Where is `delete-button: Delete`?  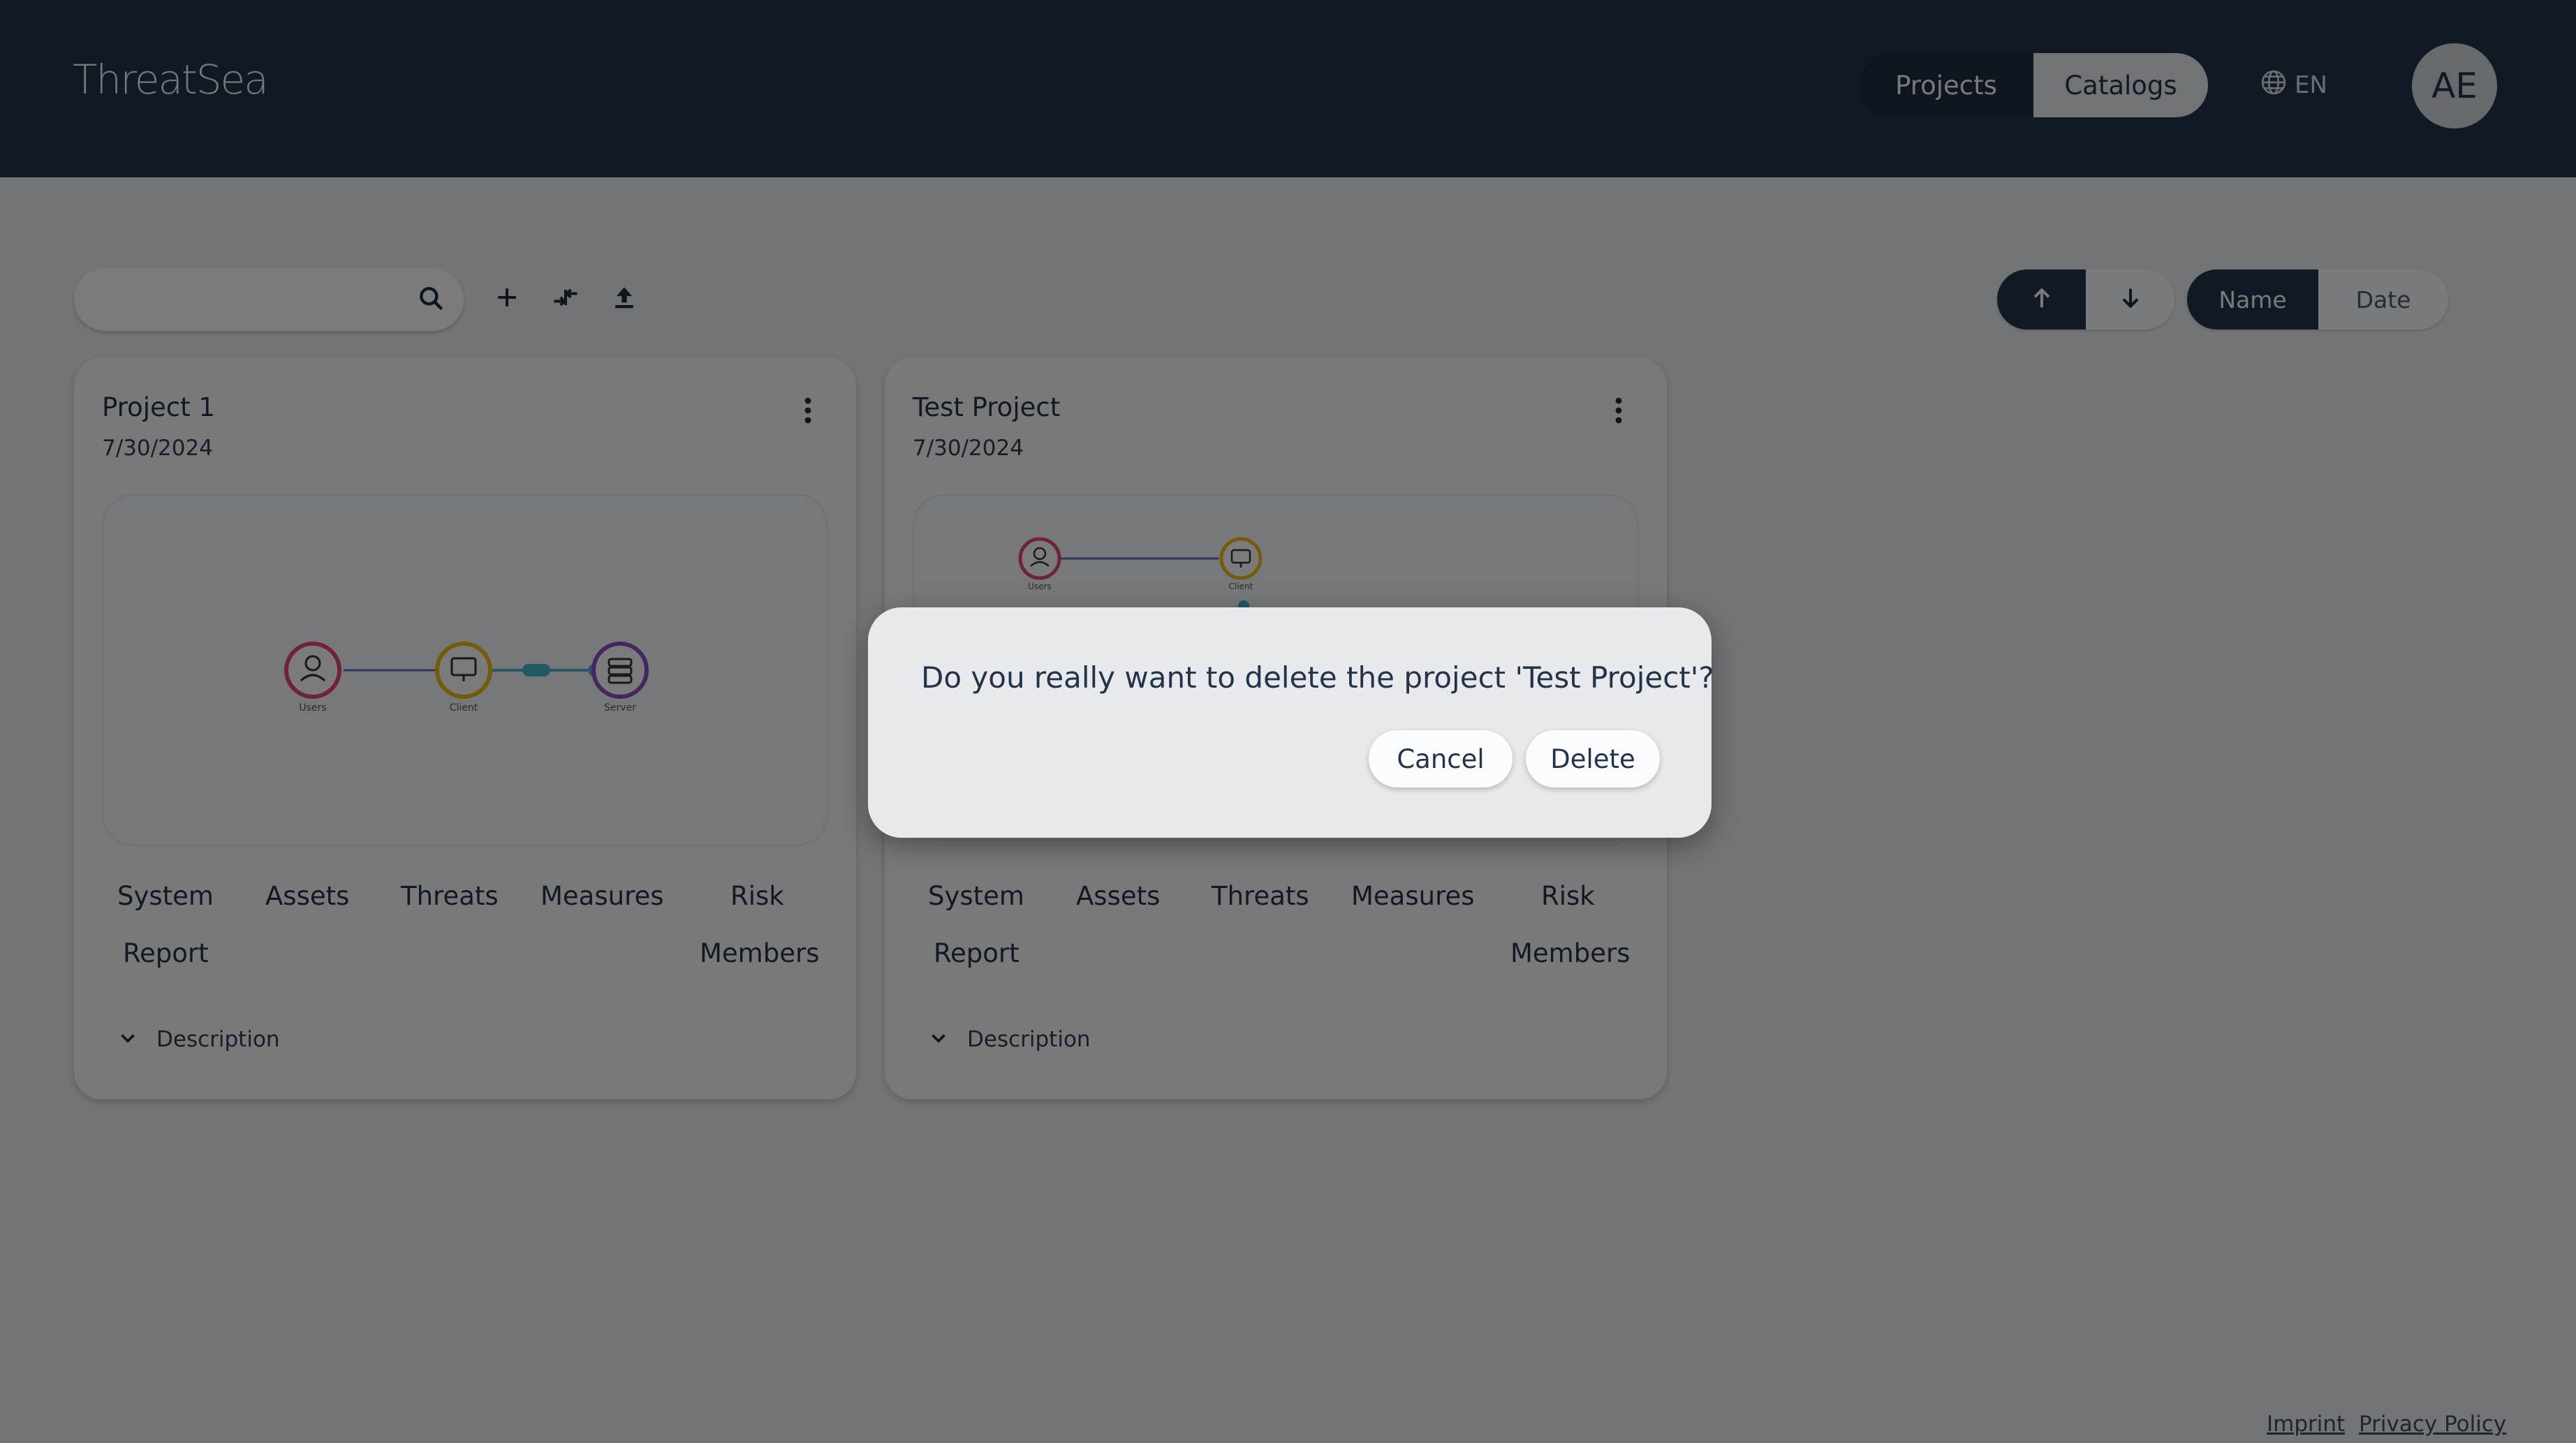
delete-button: Delete is located at coordinates (1593, 758).